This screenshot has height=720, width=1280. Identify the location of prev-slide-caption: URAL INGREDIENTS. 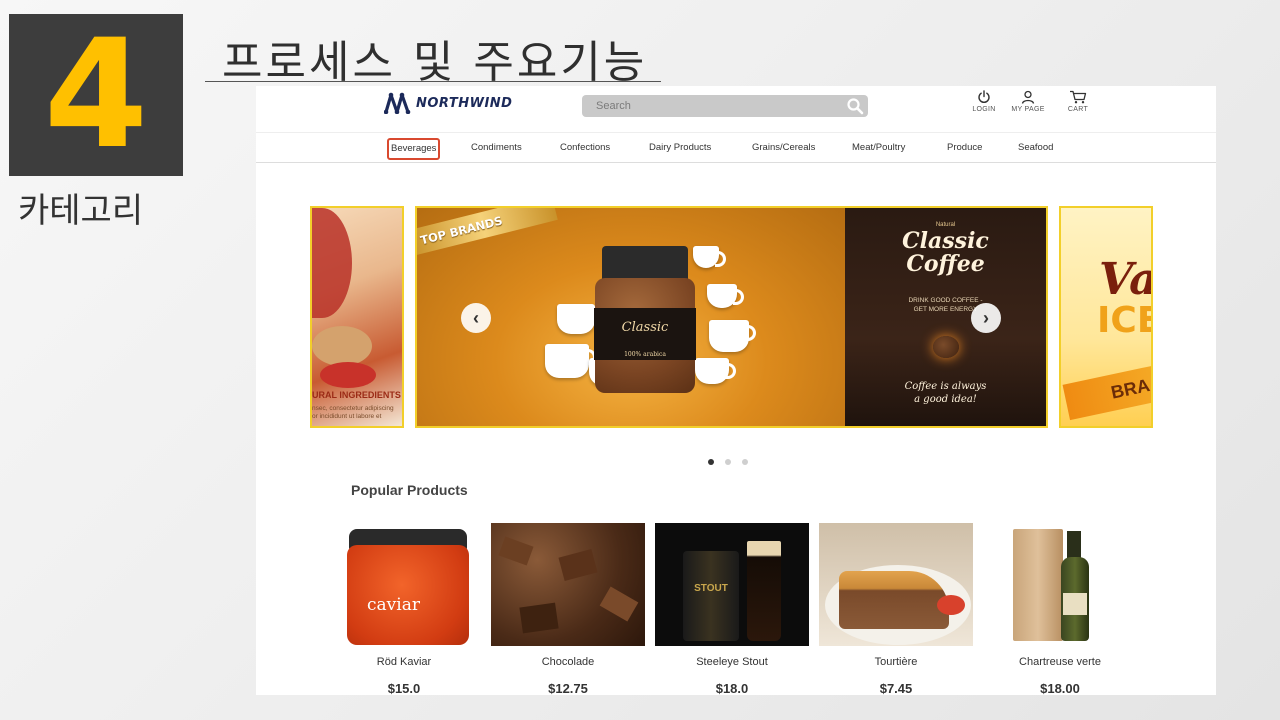
(356, 395).